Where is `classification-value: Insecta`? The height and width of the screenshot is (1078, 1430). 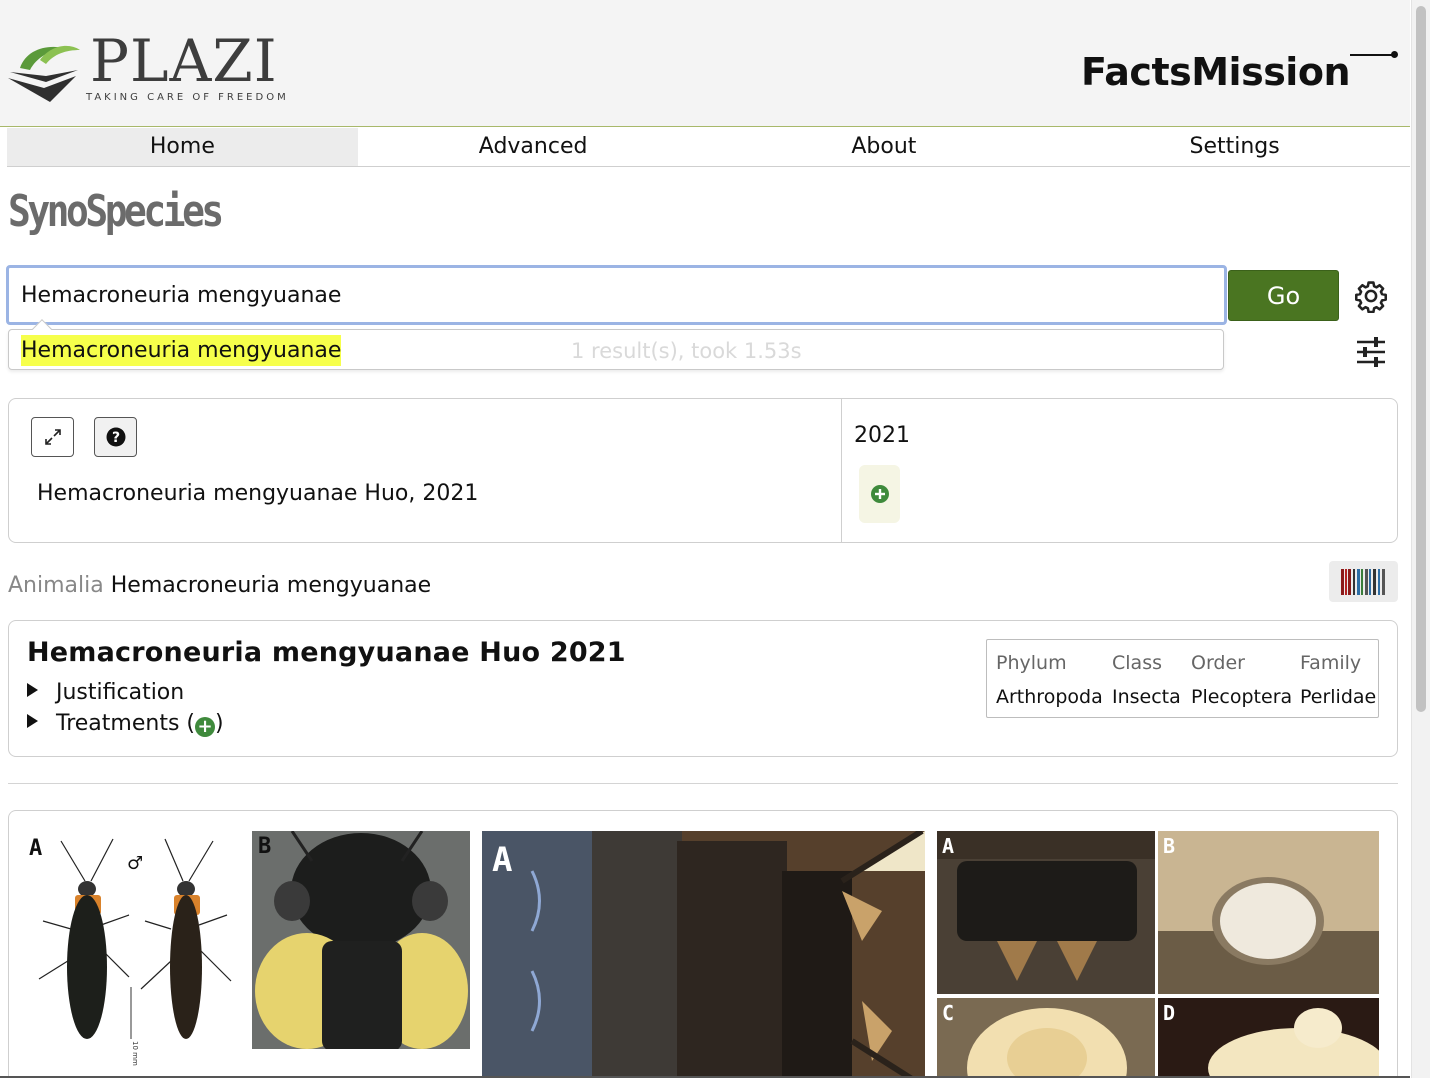
classification-value: Insecta is located at coordinates (1146, 697).